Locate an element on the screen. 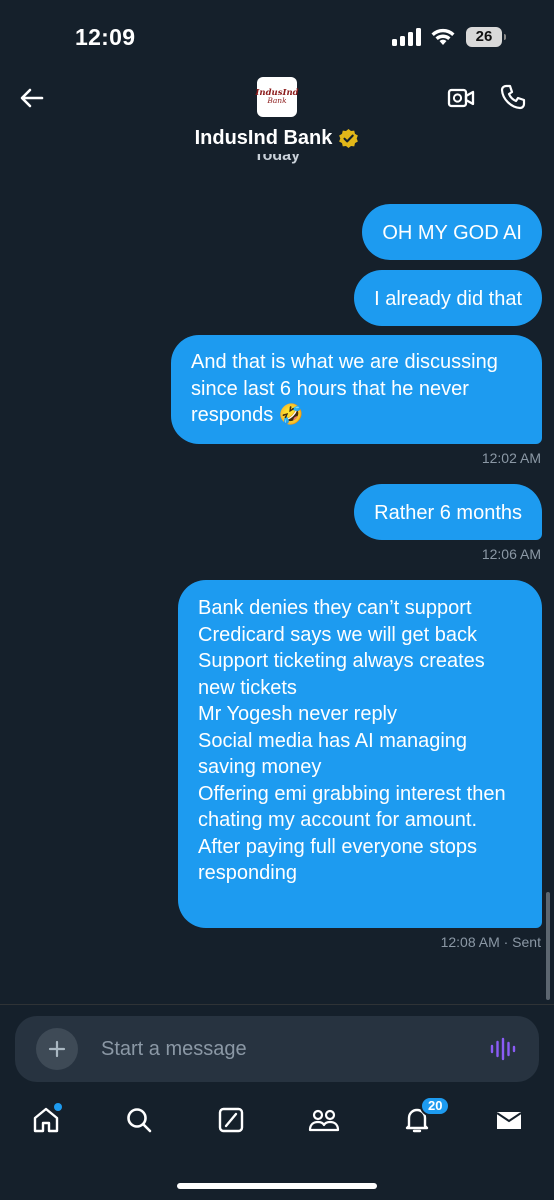 The image size is (554, 1200). add-attachment-button is located at coordinates (57, 1049).